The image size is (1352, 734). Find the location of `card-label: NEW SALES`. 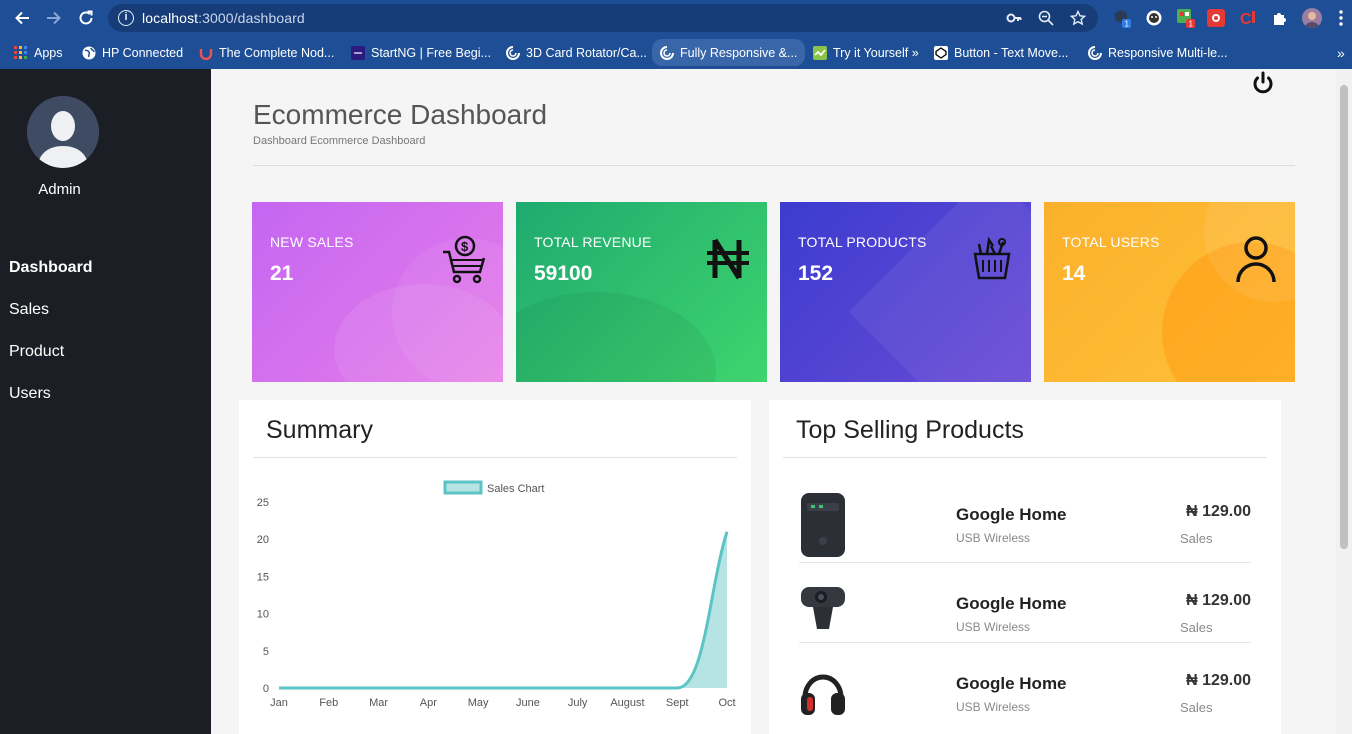

card-label: NEW SALES is located at coordinates (312, 242).